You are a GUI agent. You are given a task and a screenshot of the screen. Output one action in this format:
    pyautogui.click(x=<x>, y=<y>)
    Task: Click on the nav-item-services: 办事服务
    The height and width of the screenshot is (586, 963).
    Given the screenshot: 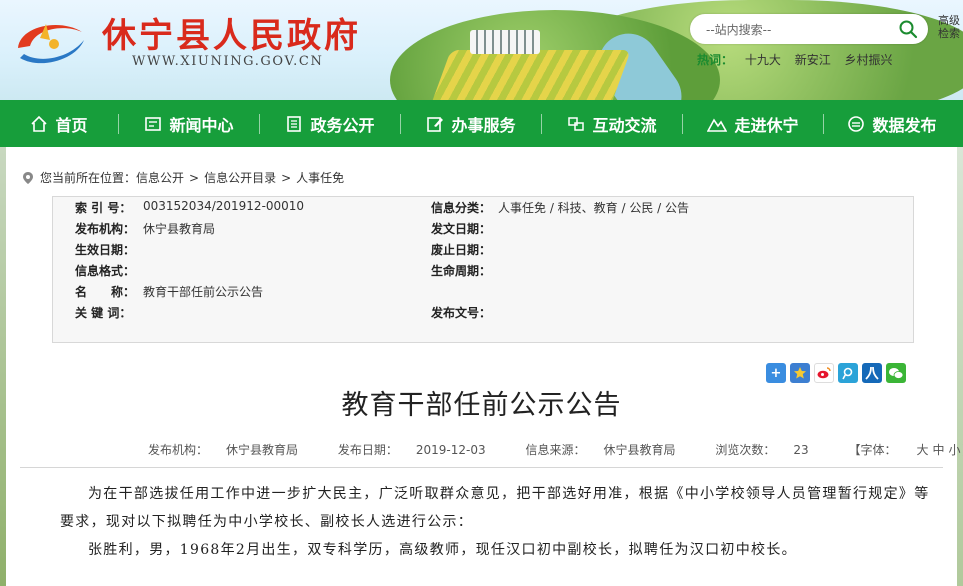 What is the action you would take?
    pyautogui.click(x=471, y=123)
    